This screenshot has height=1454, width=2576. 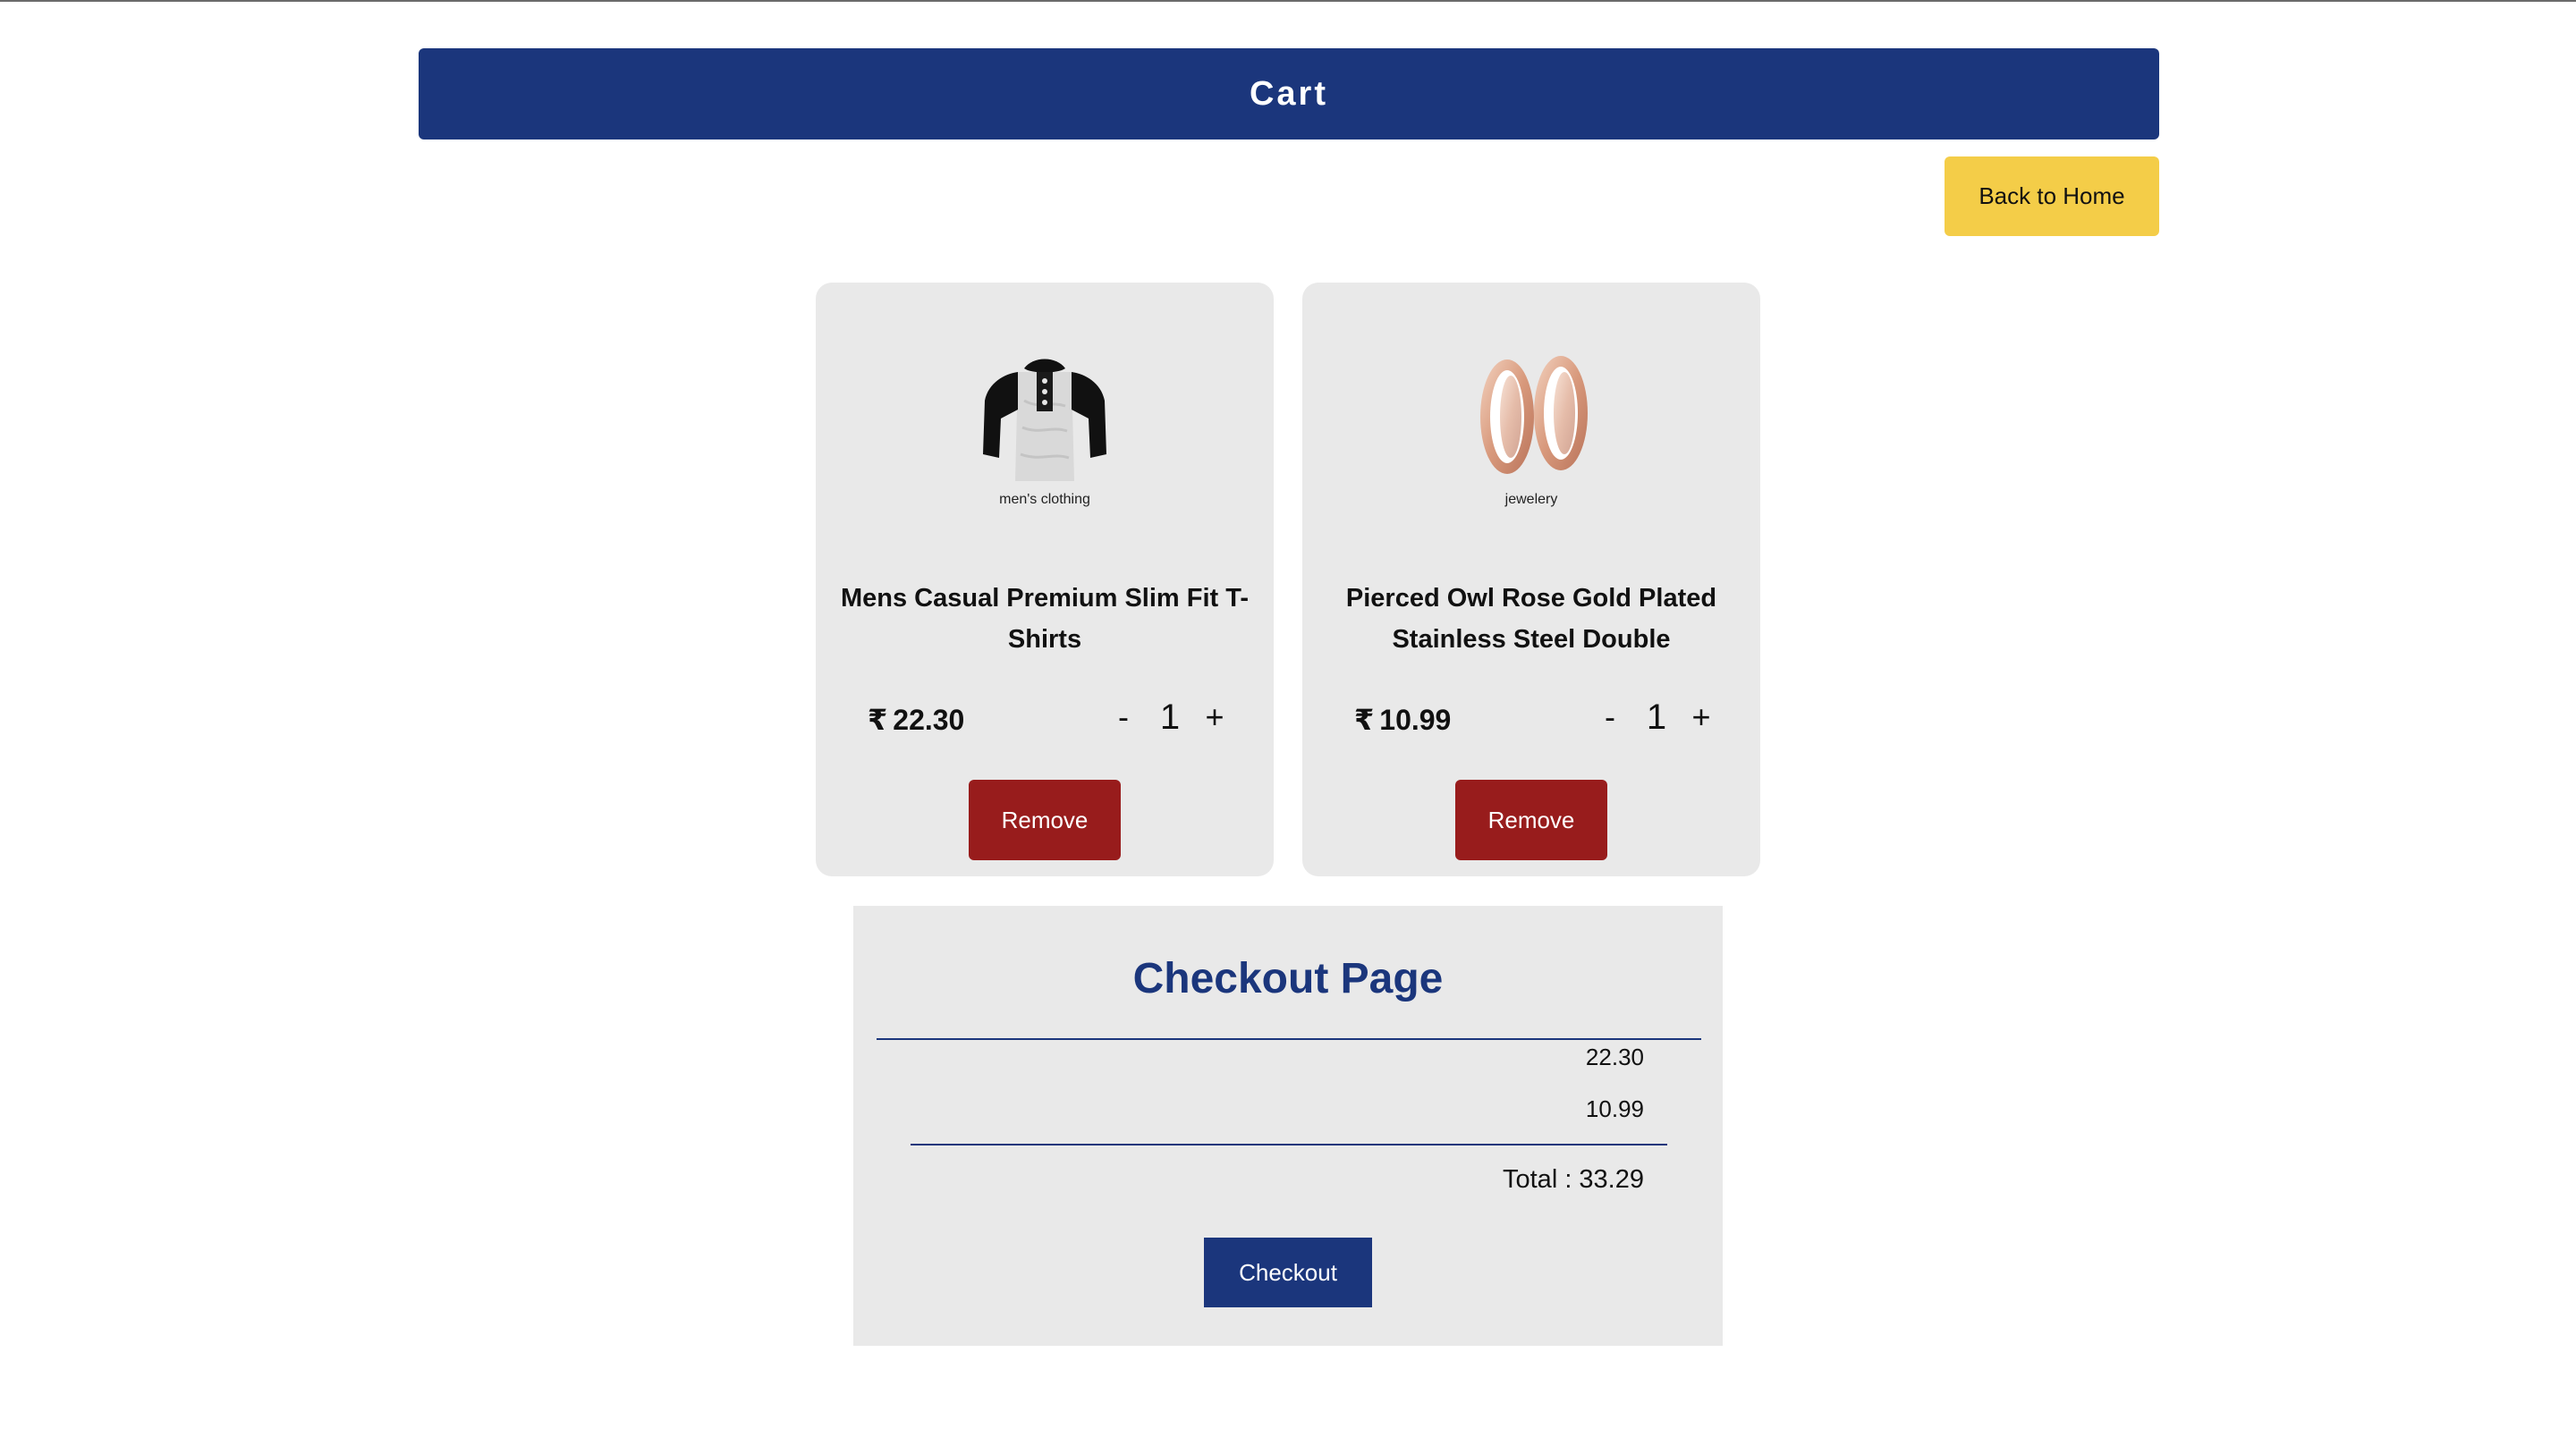 What do you see at coordinates (1288, 1) in the screenshot?
I see `top-divider` at bounding box center [1288, 1].